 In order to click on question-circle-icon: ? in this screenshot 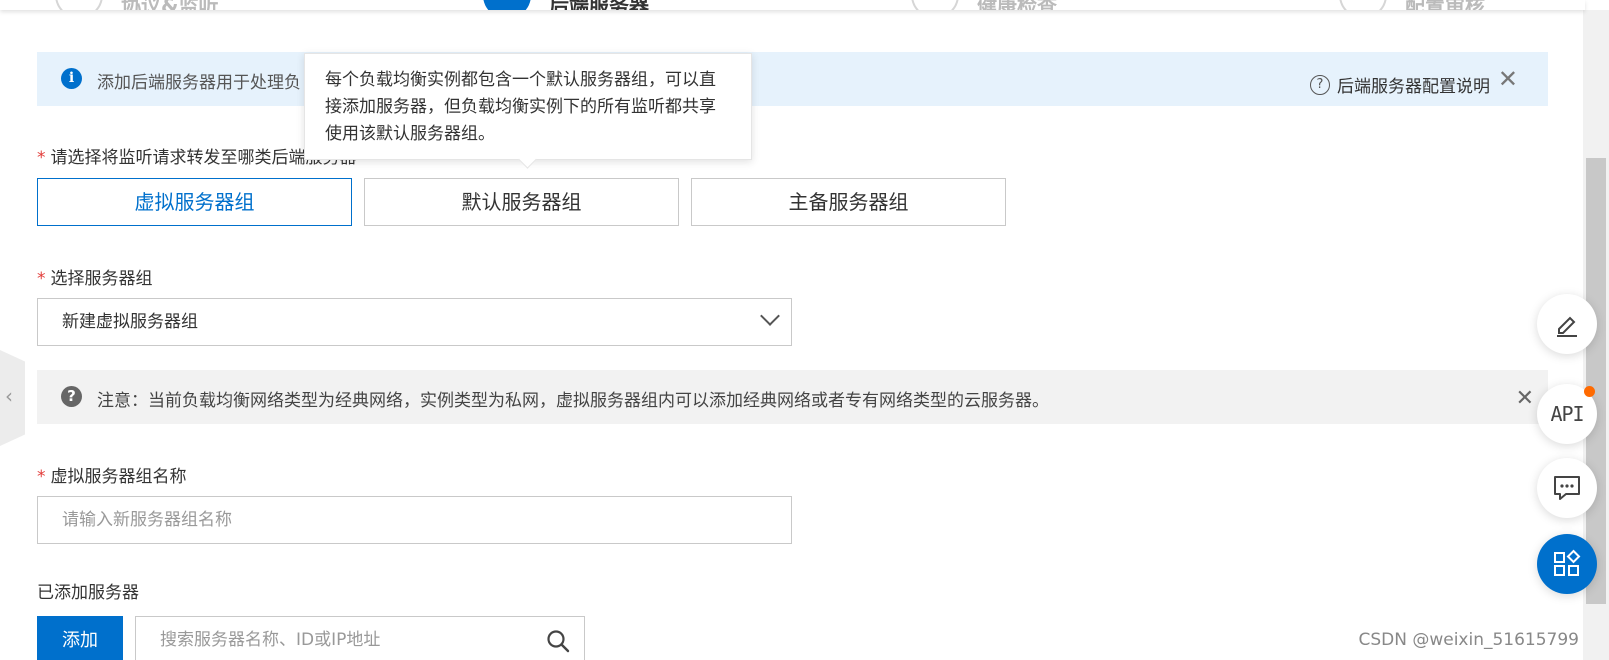, I will do `click(1320, 84)`.